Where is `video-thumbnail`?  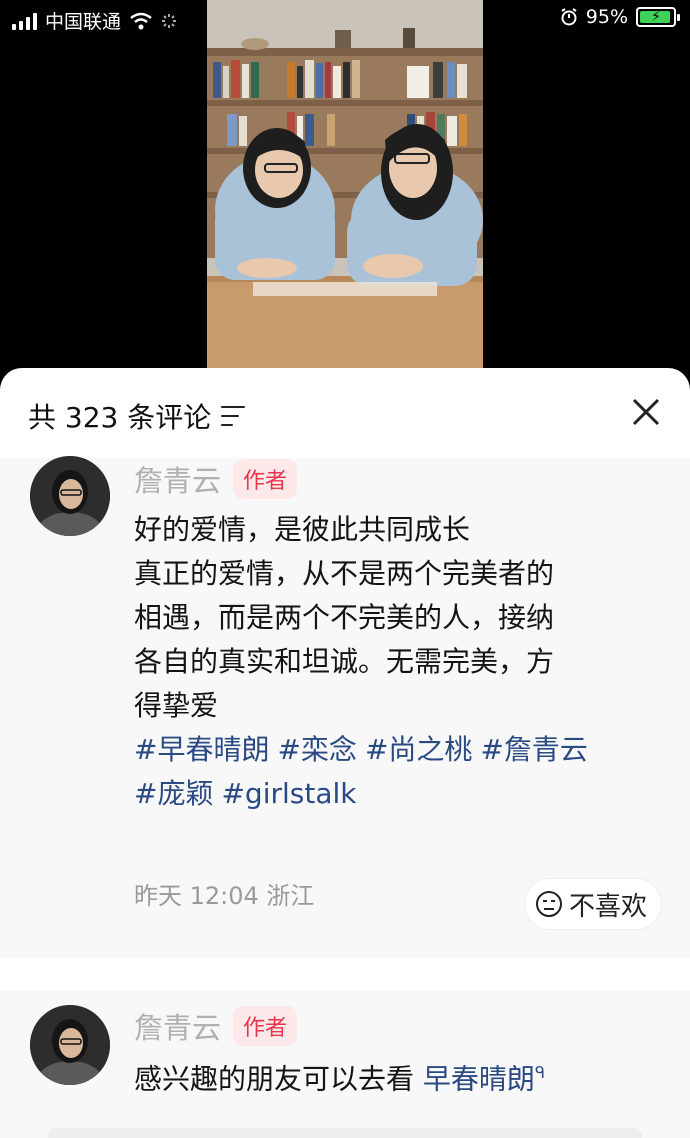 video-thumbnail is located at coordinates (345, 185).